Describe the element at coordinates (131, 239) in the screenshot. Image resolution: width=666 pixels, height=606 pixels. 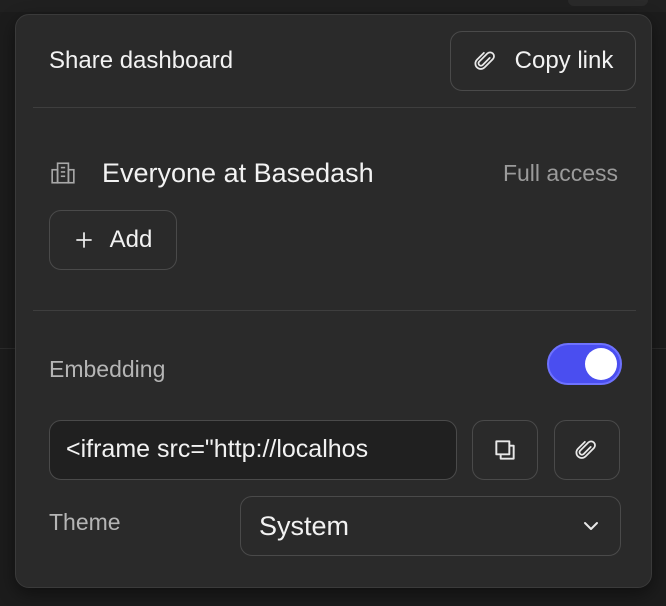
I see `add-label: Add` at that location.